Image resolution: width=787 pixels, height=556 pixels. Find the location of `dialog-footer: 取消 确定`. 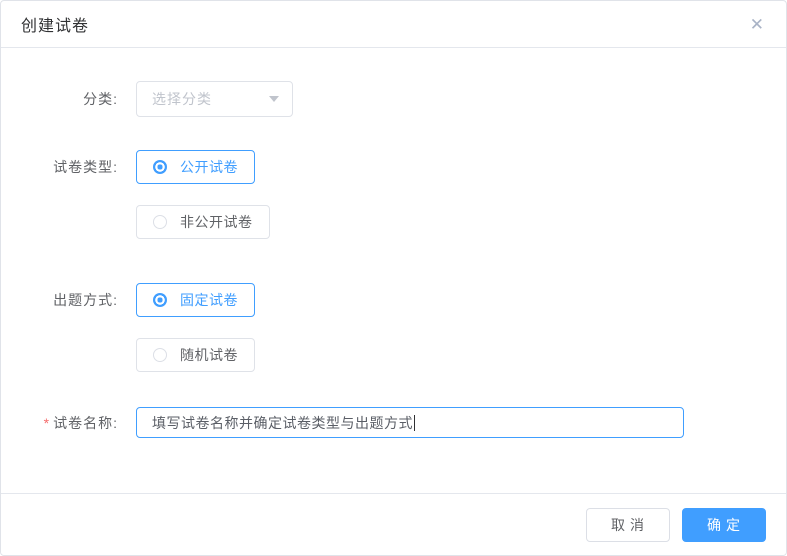

dialog-footer: 取消 确定 is located at coordinates (393, 524).